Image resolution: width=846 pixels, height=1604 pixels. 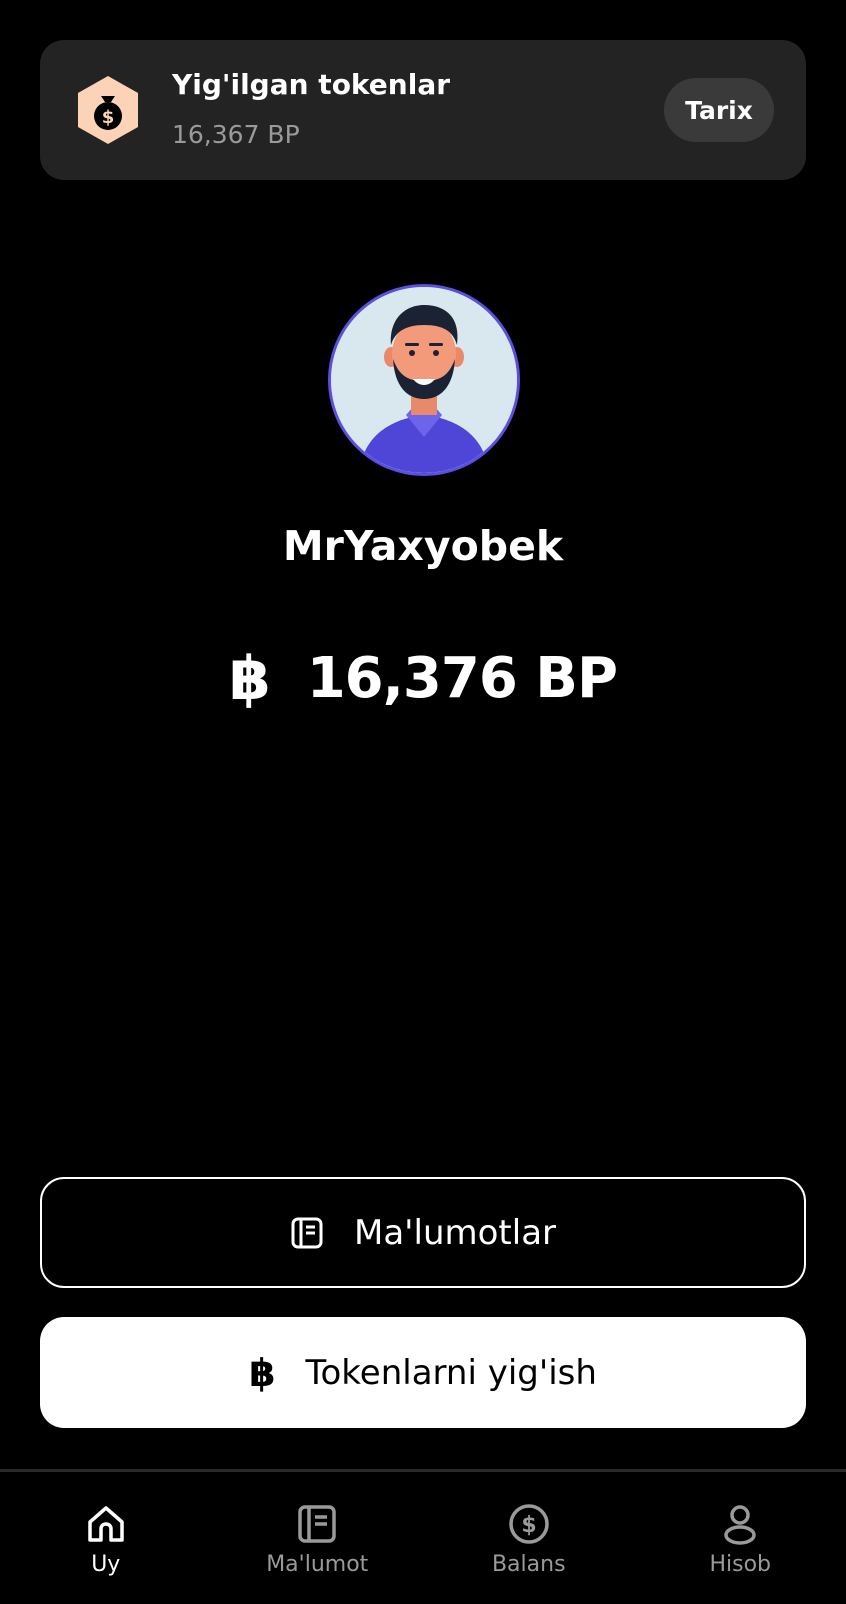 I want to click on nav-item-label: Hisob, so click(x=740, y=1564).